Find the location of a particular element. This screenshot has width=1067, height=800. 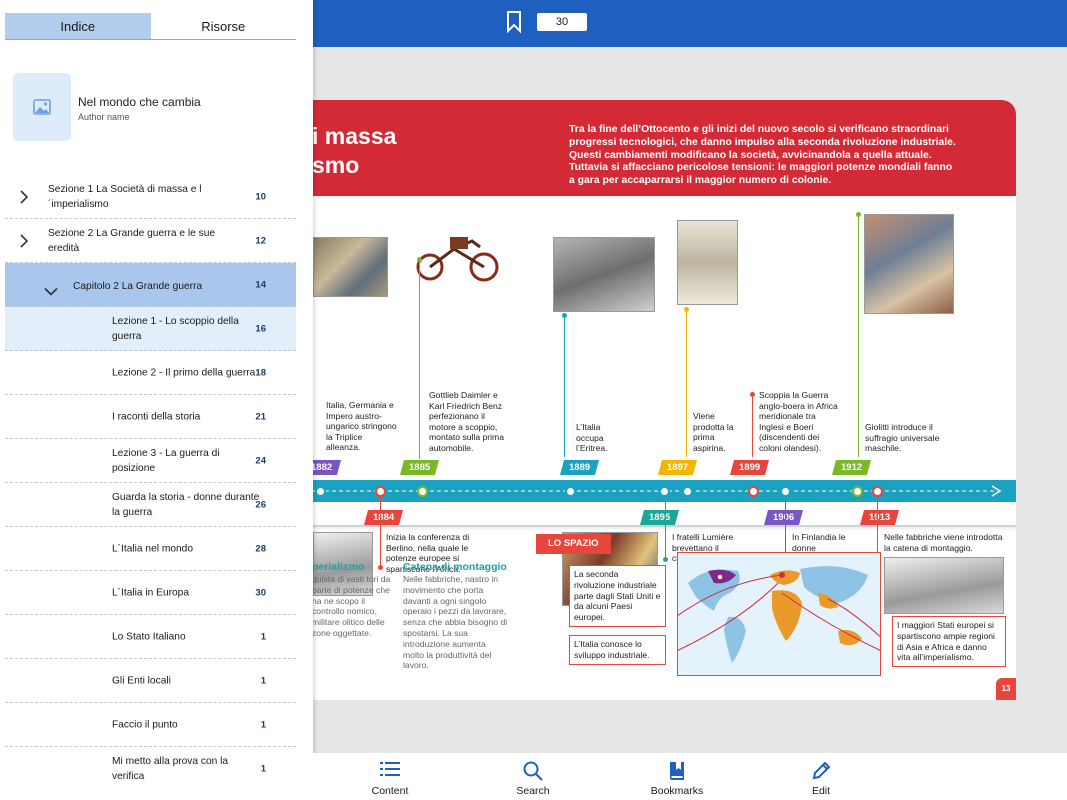

year-1906: 1906 is located at coordinates (783, 517).